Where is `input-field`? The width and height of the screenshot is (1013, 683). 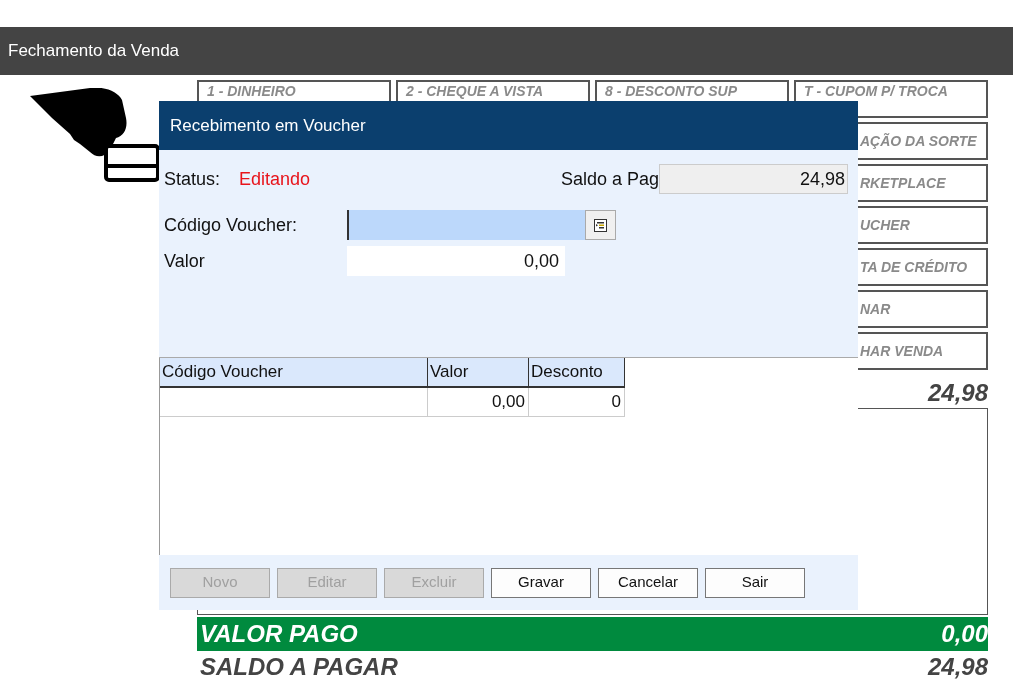
input-field is located at coordinates (466, 225).